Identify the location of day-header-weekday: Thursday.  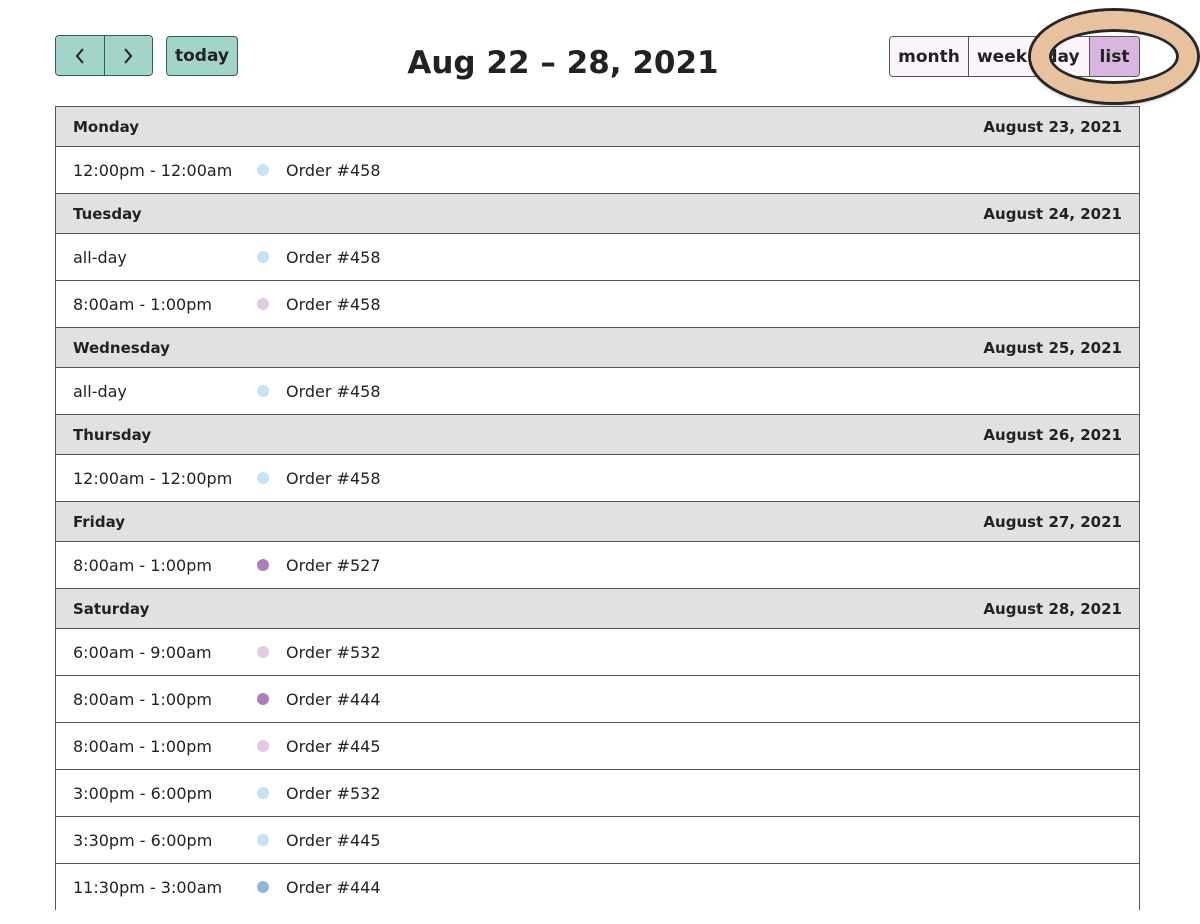
(112, 434).